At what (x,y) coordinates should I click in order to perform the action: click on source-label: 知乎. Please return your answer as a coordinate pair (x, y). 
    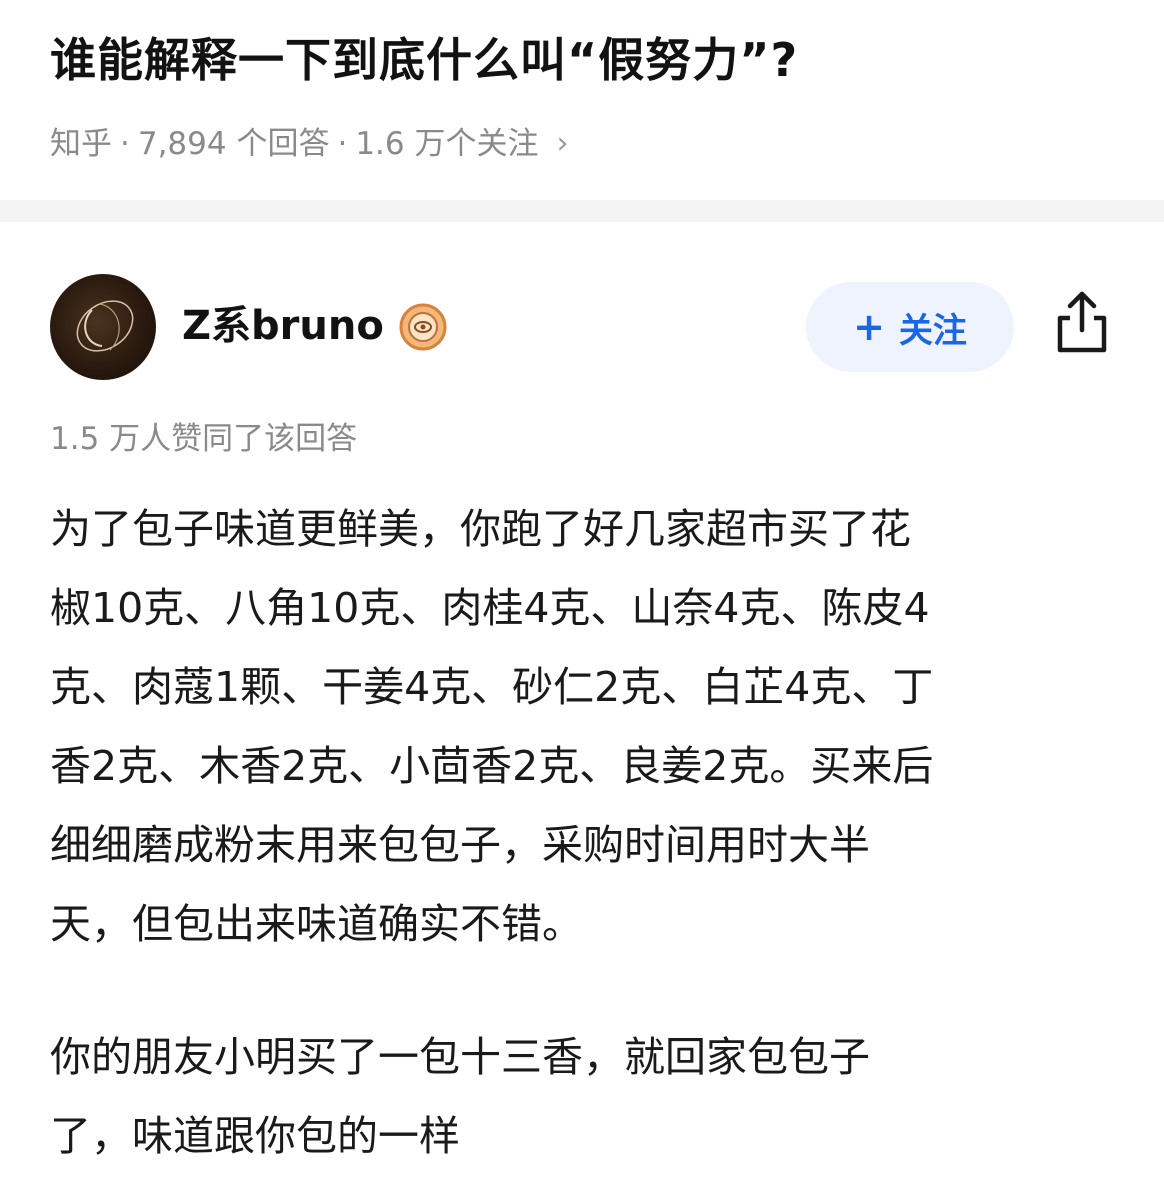
    Looking at the image, I should click on (81, 144).